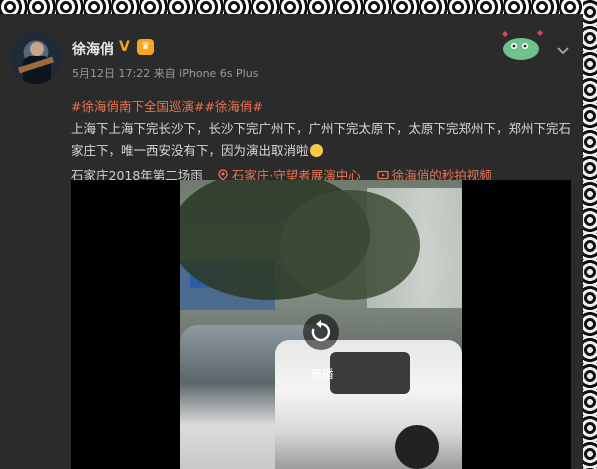  What do you see at coordinates (590, 234) in the screenshot?
I see `decorative-border-right` at bounding box center [590, 234].